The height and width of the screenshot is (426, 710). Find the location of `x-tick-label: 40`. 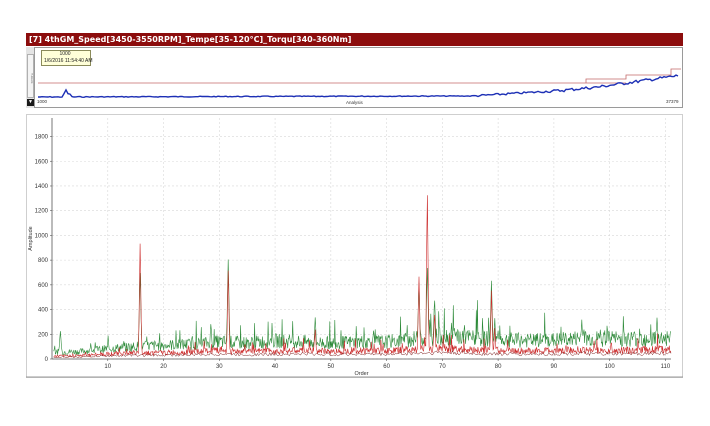

x-tick-label: 40 is located at coordinates (275, 367).